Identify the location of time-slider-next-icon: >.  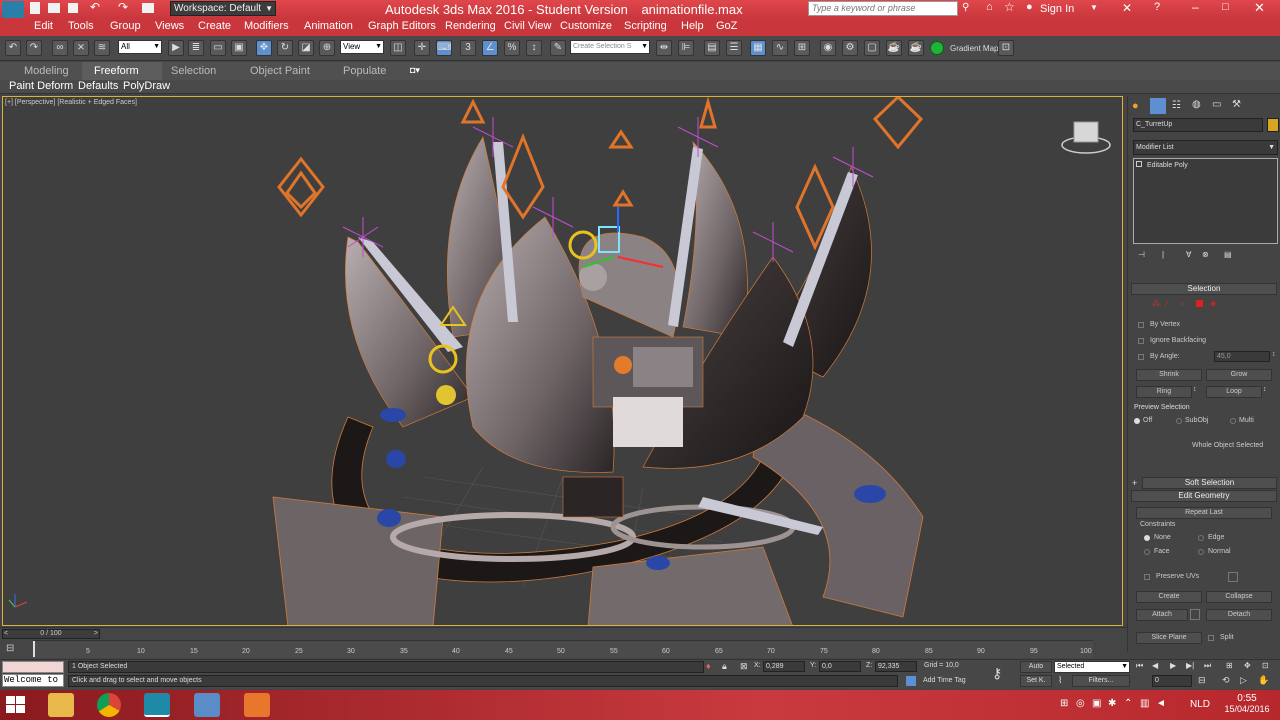
(96, 634).